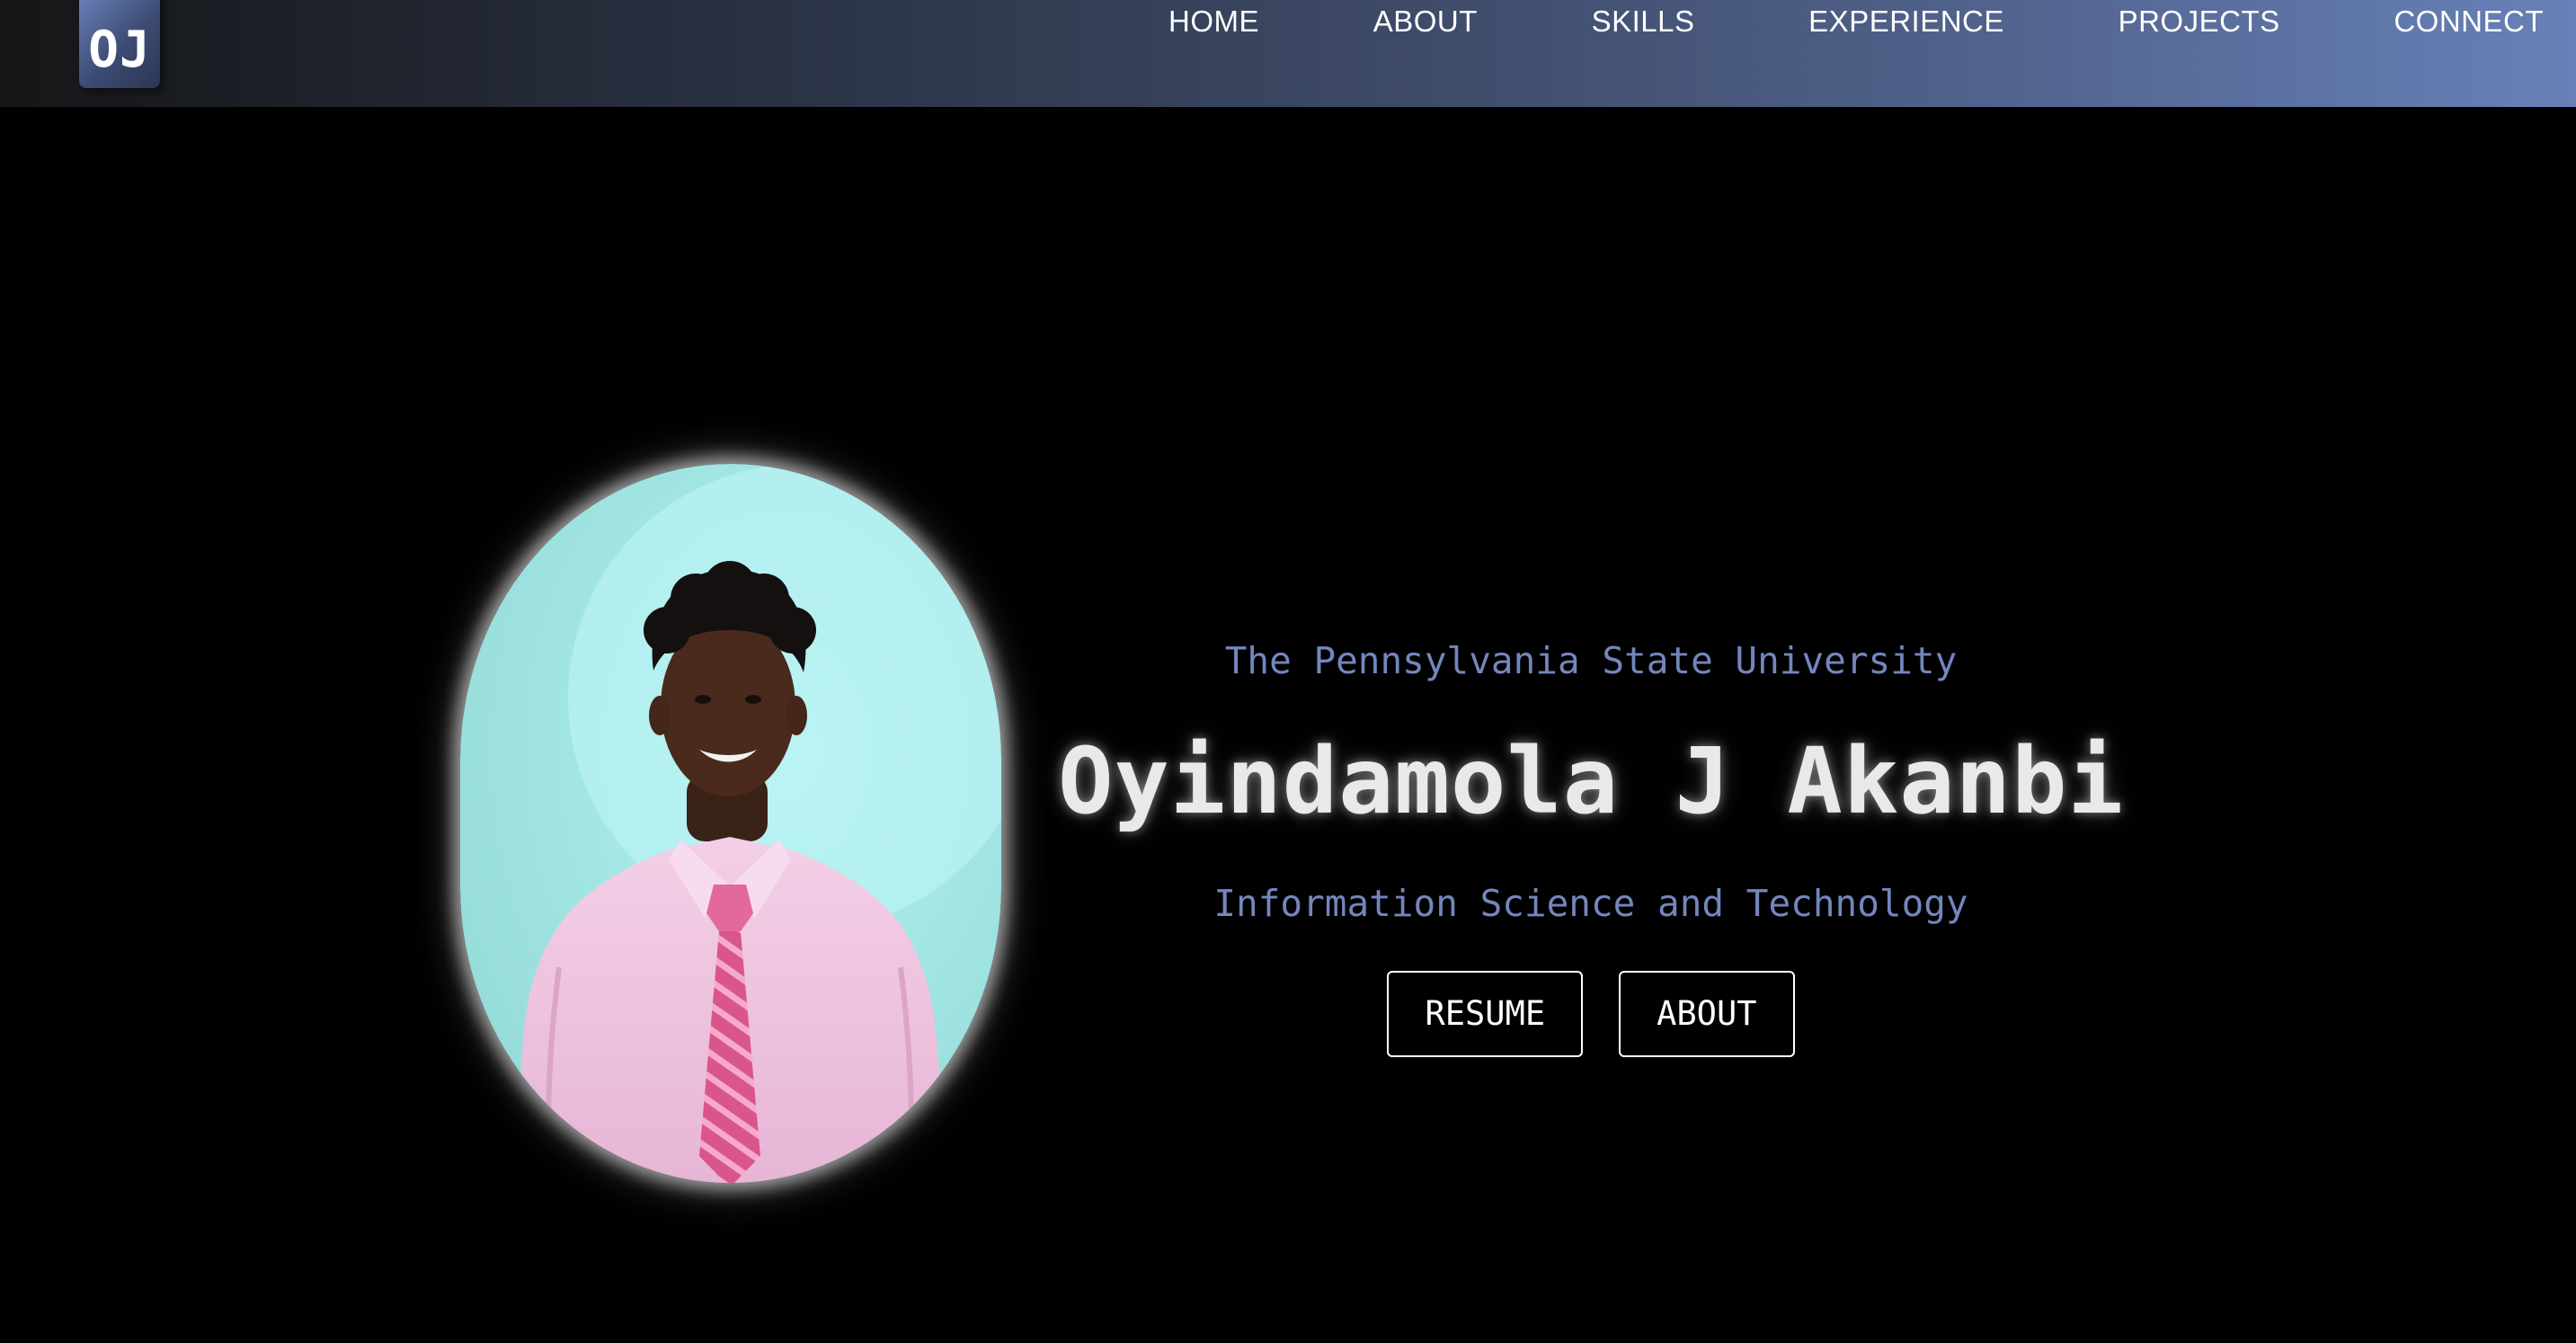  What do you see at coordinates (1485, 1014) in the screenshot?
I see `resume-button: RESUME` at bounding box center [1485, 1014].